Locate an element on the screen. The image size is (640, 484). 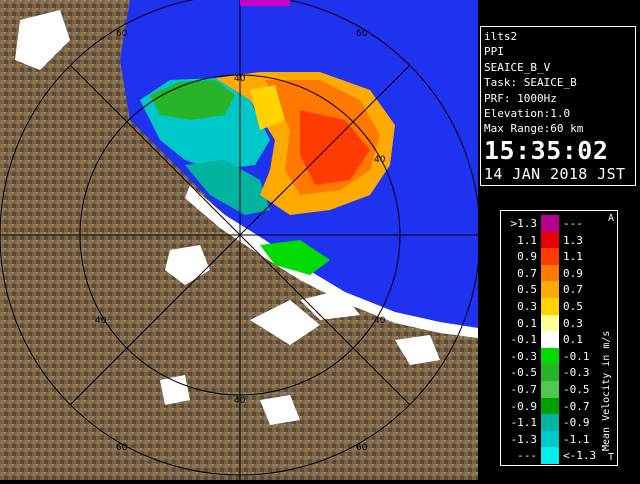
legend-row: >1.3 --- is located at coordinates (551, 223).